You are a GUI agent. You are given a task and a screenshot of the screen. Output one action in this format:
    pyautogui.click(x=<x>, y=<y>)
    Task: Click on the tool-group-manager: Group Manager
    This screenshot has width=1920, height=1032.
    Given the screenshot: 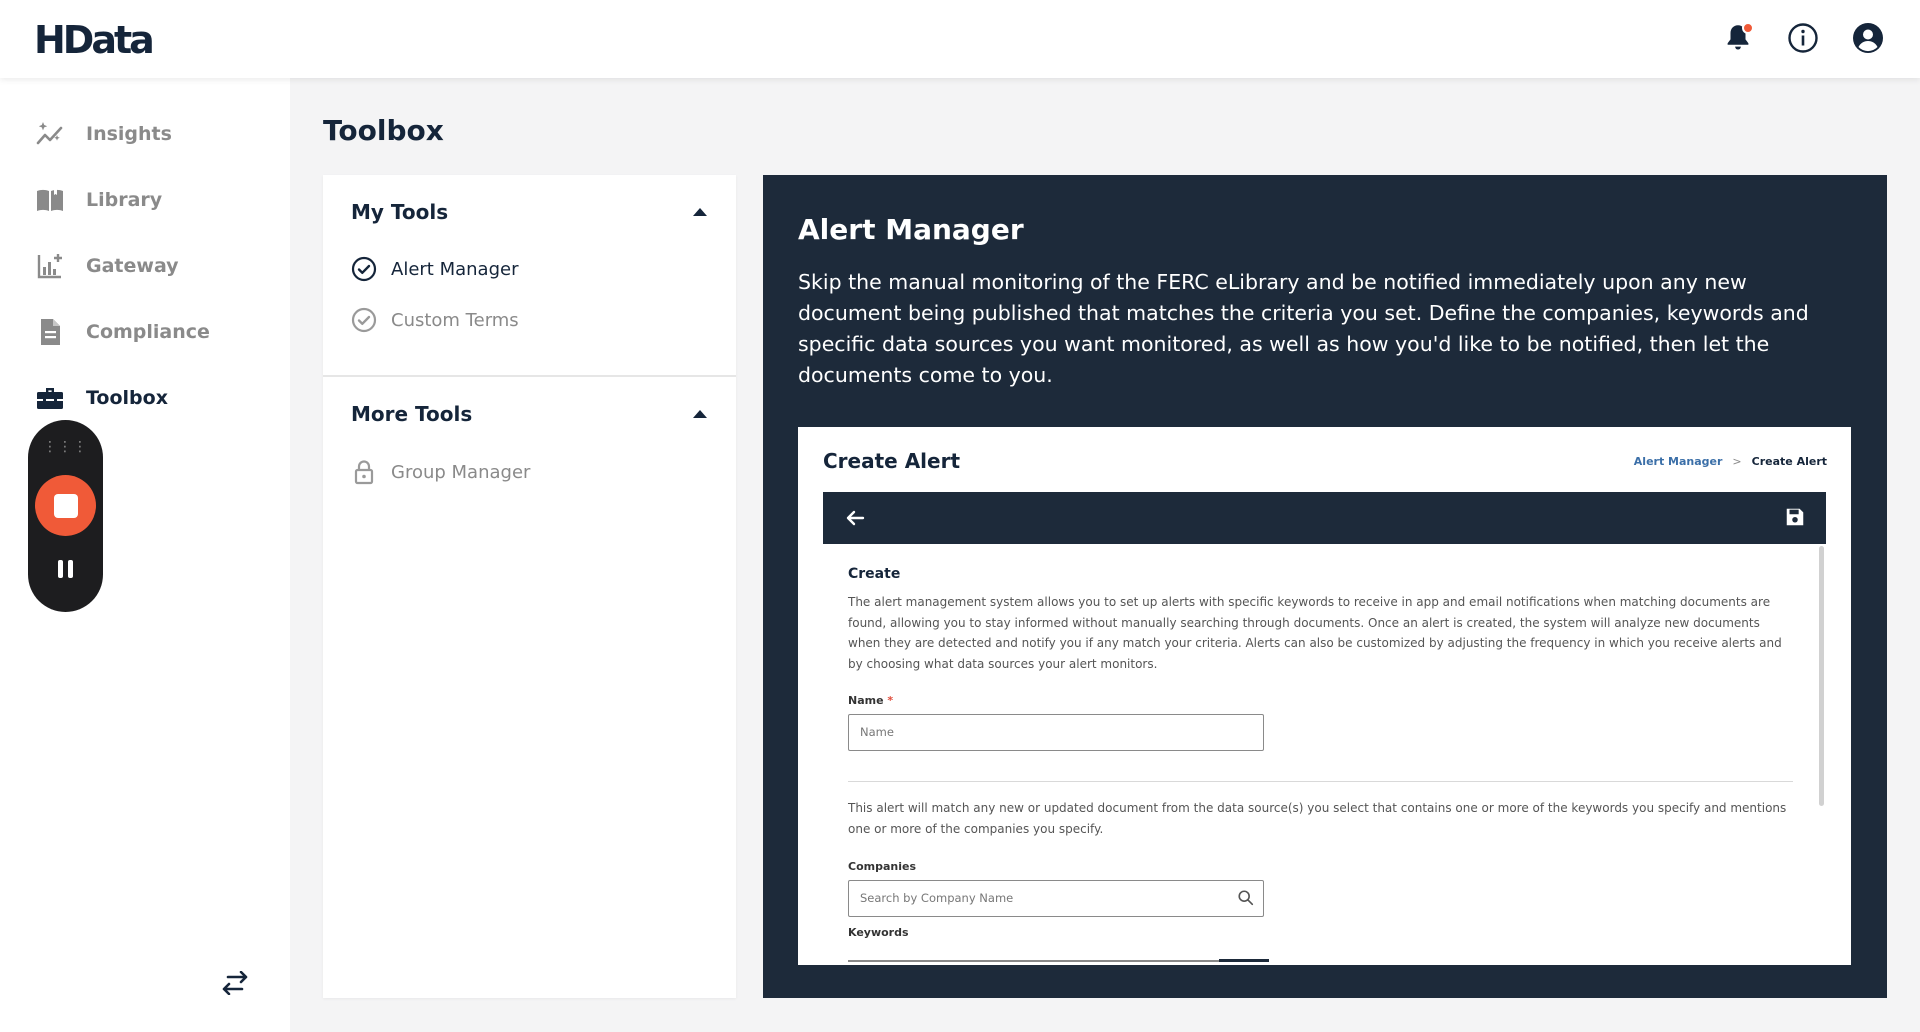 What is the action you would take?
    pyautogui.click(x=440, y=472)
    